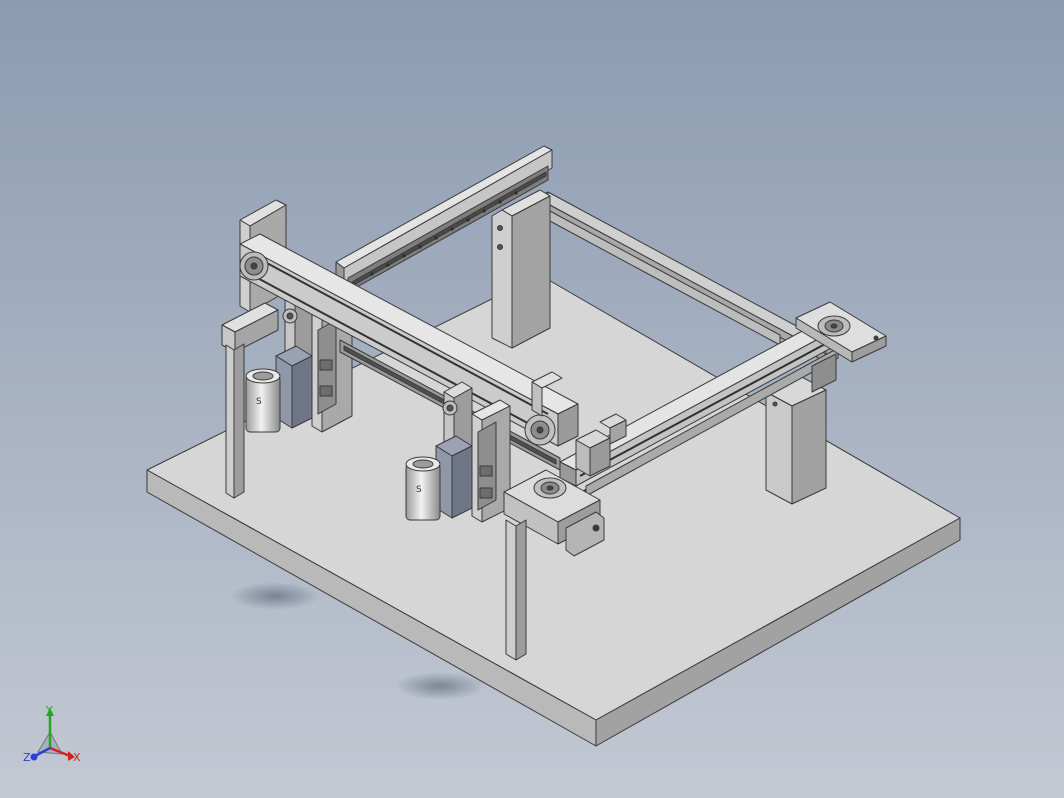  Describe the element at coordinates (290, 316) in the screenshot. I see `left-idler-pulley` at that location.